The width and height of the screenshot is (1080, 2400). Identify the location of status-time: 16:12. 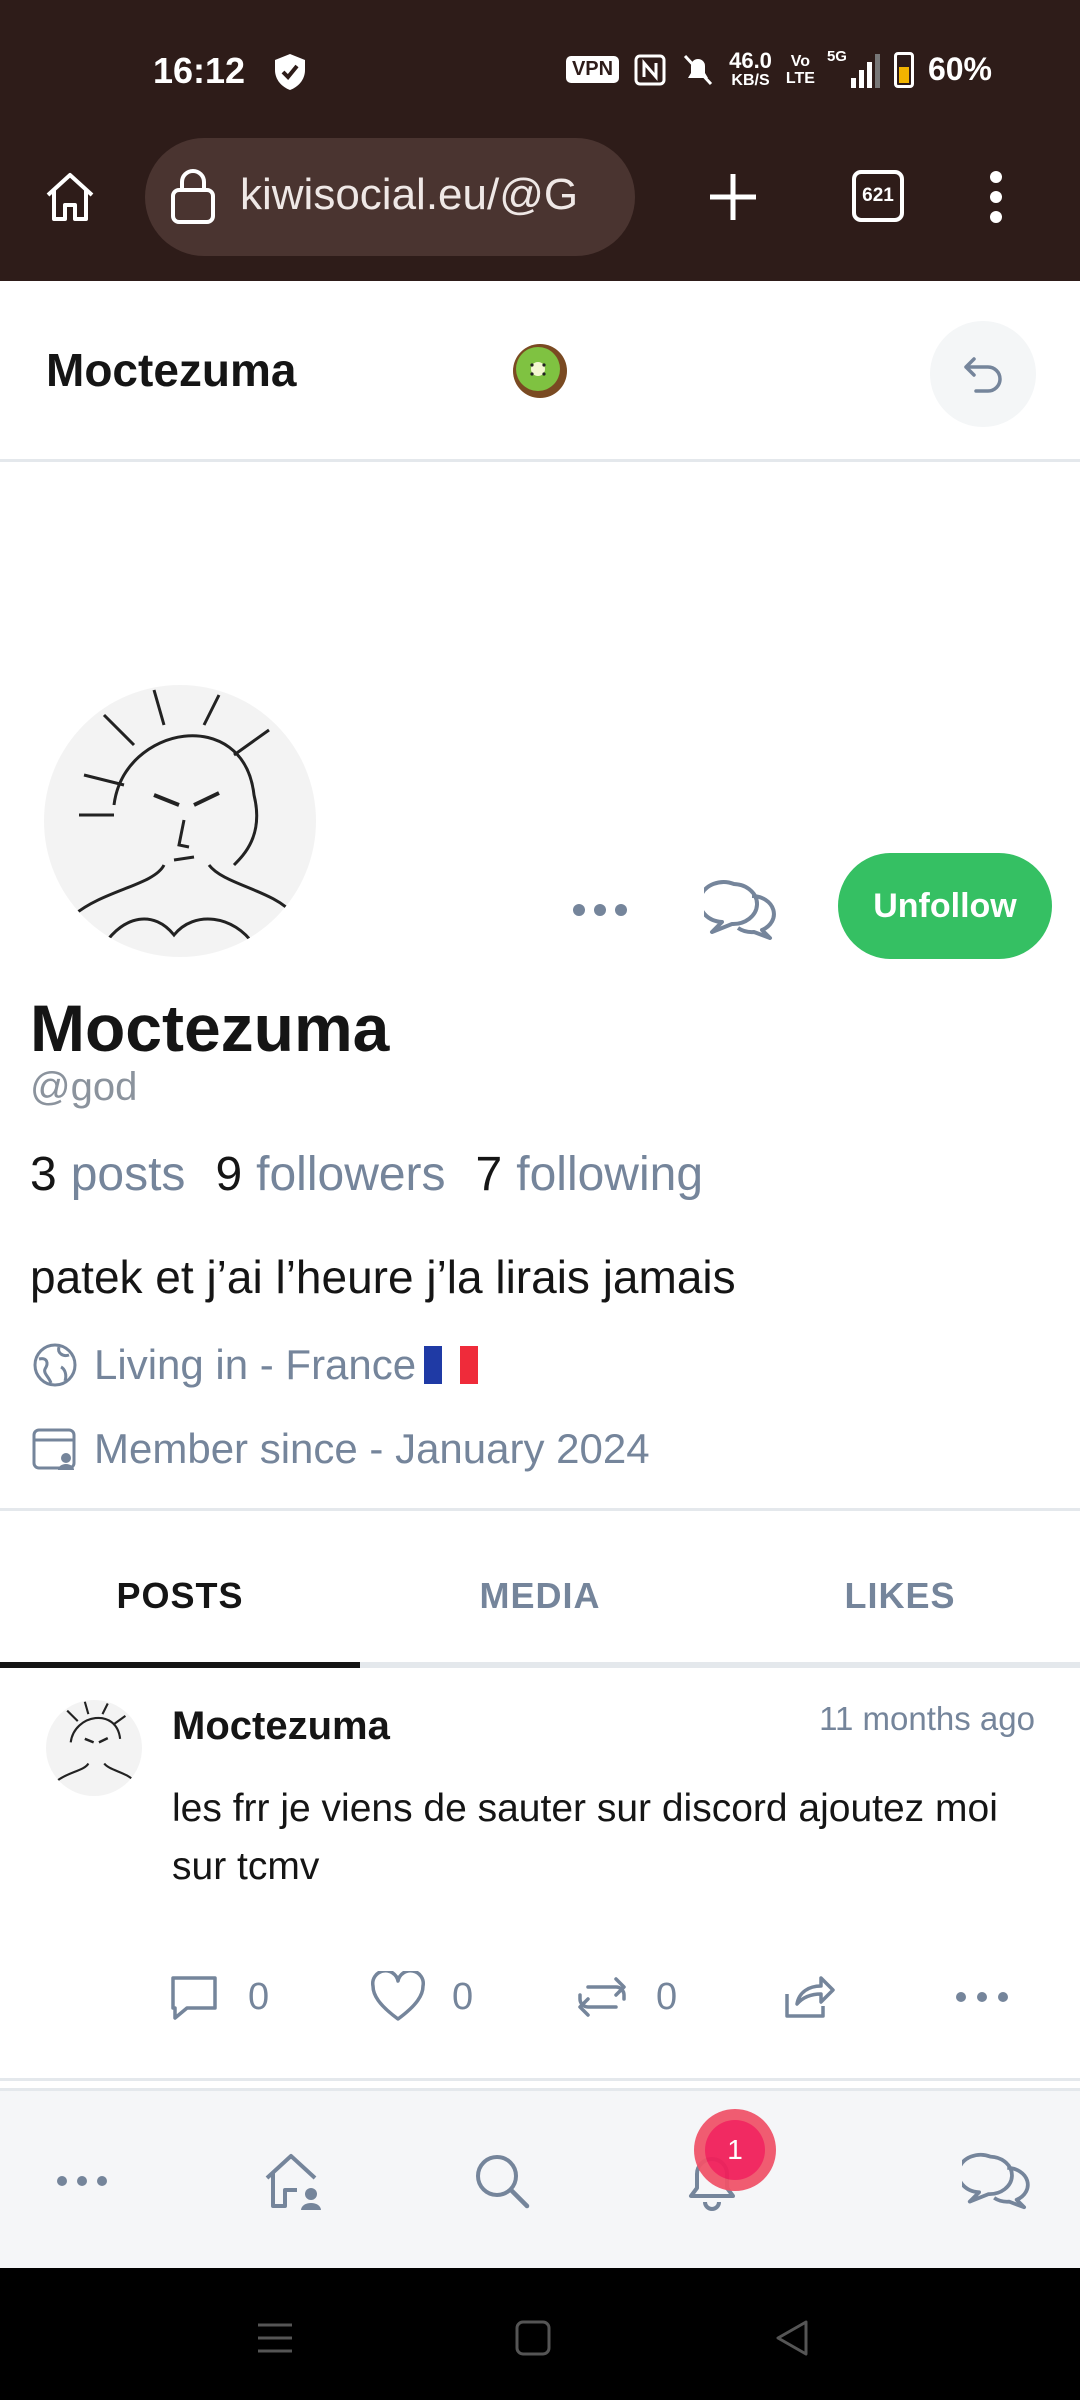
(199, 70).